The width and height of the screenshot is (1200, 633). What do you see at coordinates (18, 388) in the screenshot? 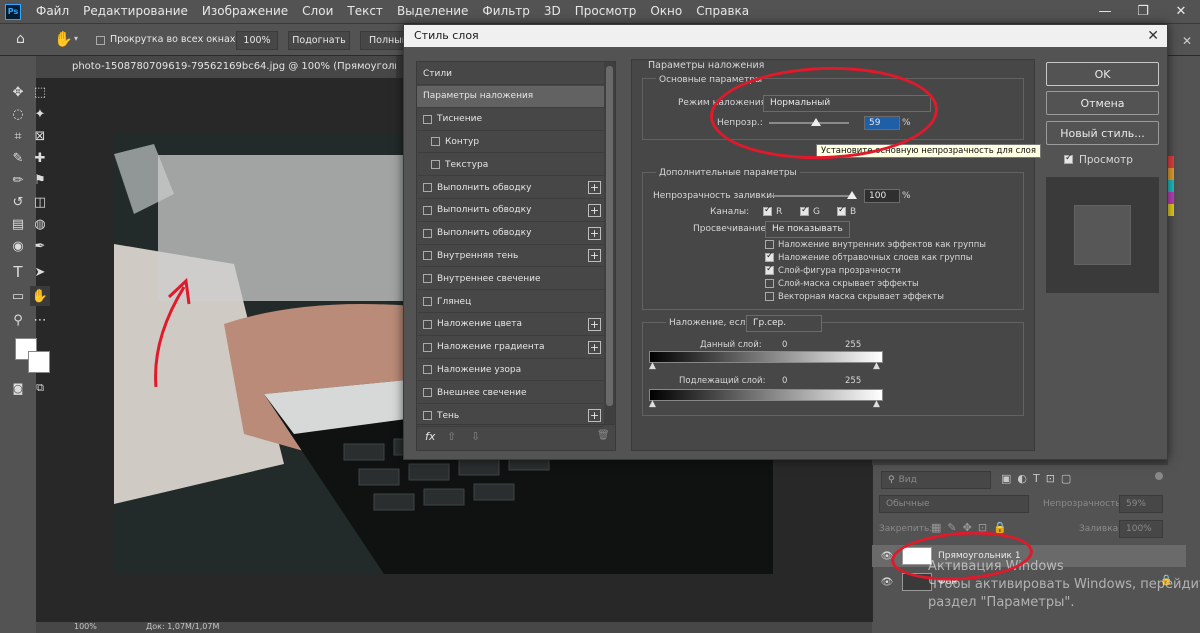
I see `quick-mask-icon: ◙` at bounding box center [18, 388].